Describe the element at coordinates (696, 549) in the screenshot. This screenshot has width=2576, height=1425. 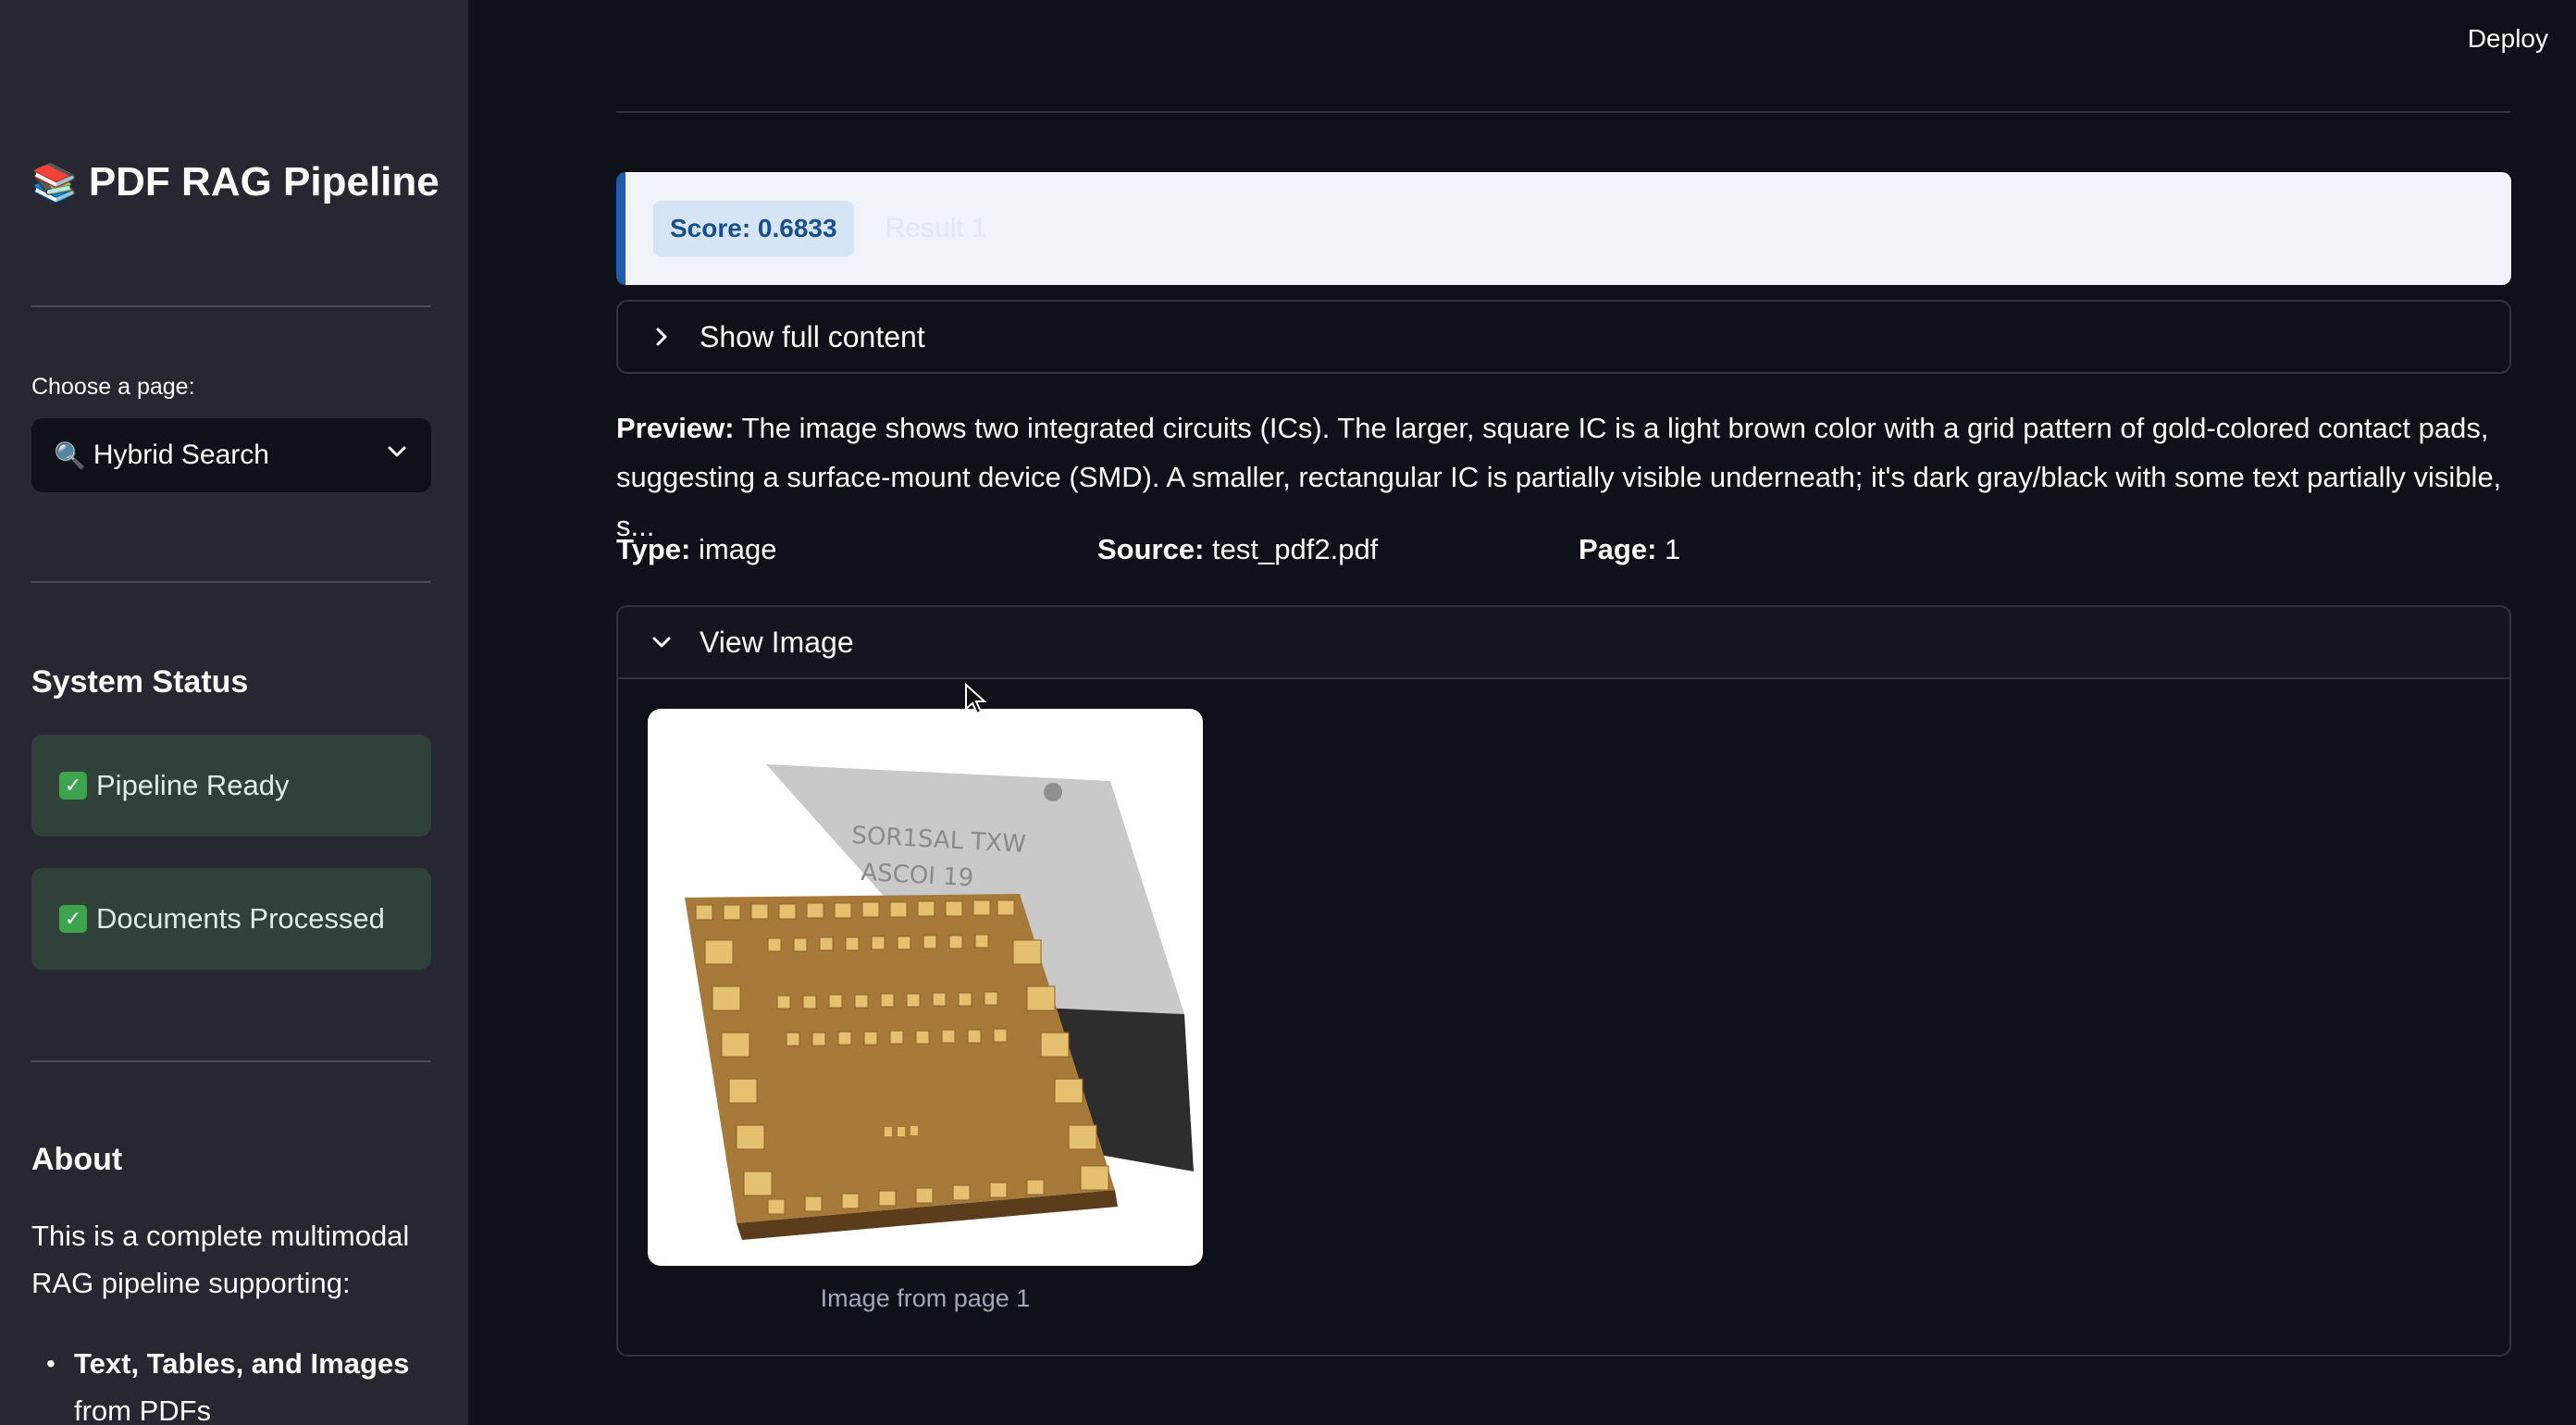
I see `meta-type: Type: image` at that location.